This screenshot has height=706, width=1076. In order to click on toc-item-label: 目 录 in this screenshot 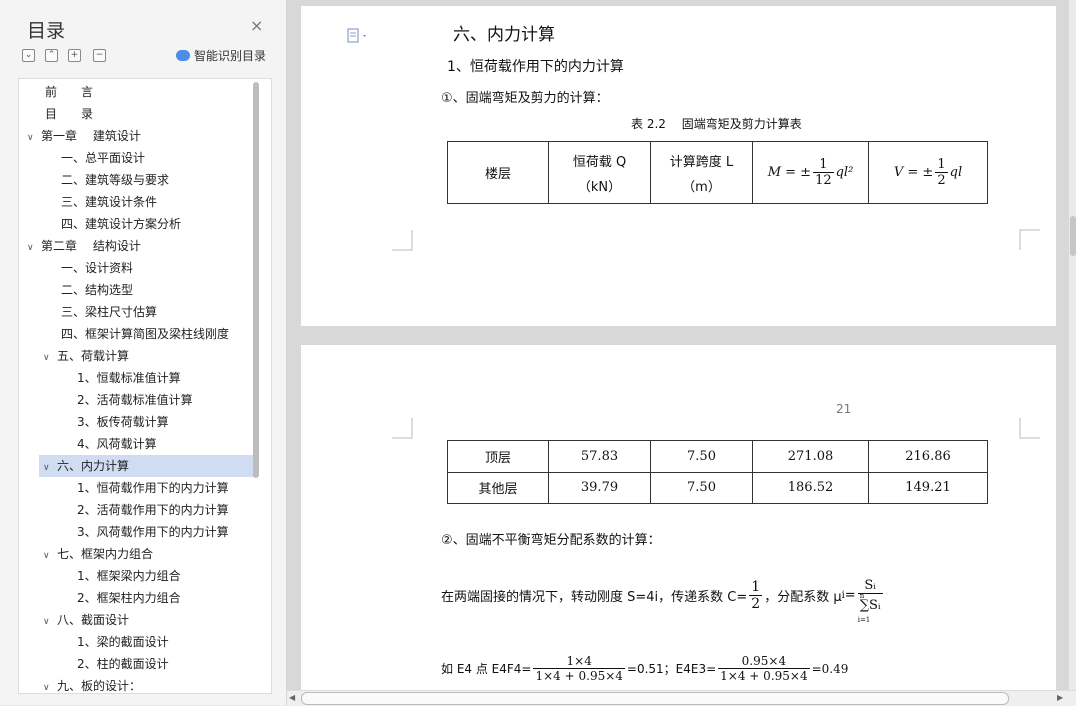, I will do `click(69, 114)`.